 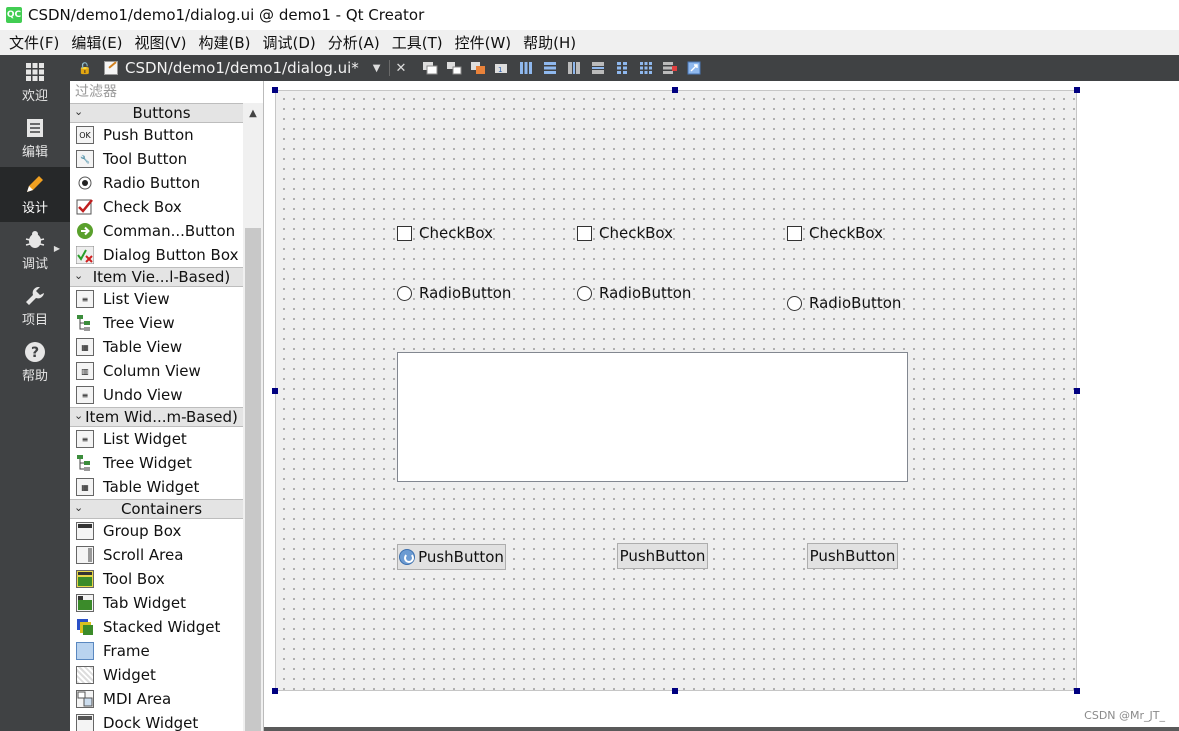 I want to click on edit-widgets-icon, so click(x=430, y=68).